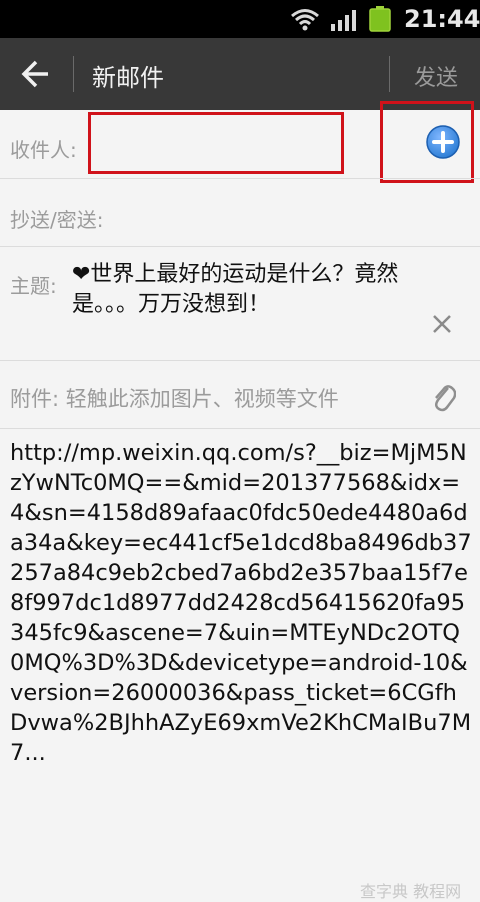 The width and height of the screenshot is (480, 902). I want to click on subject-label: 主题:, so click(33, 286).